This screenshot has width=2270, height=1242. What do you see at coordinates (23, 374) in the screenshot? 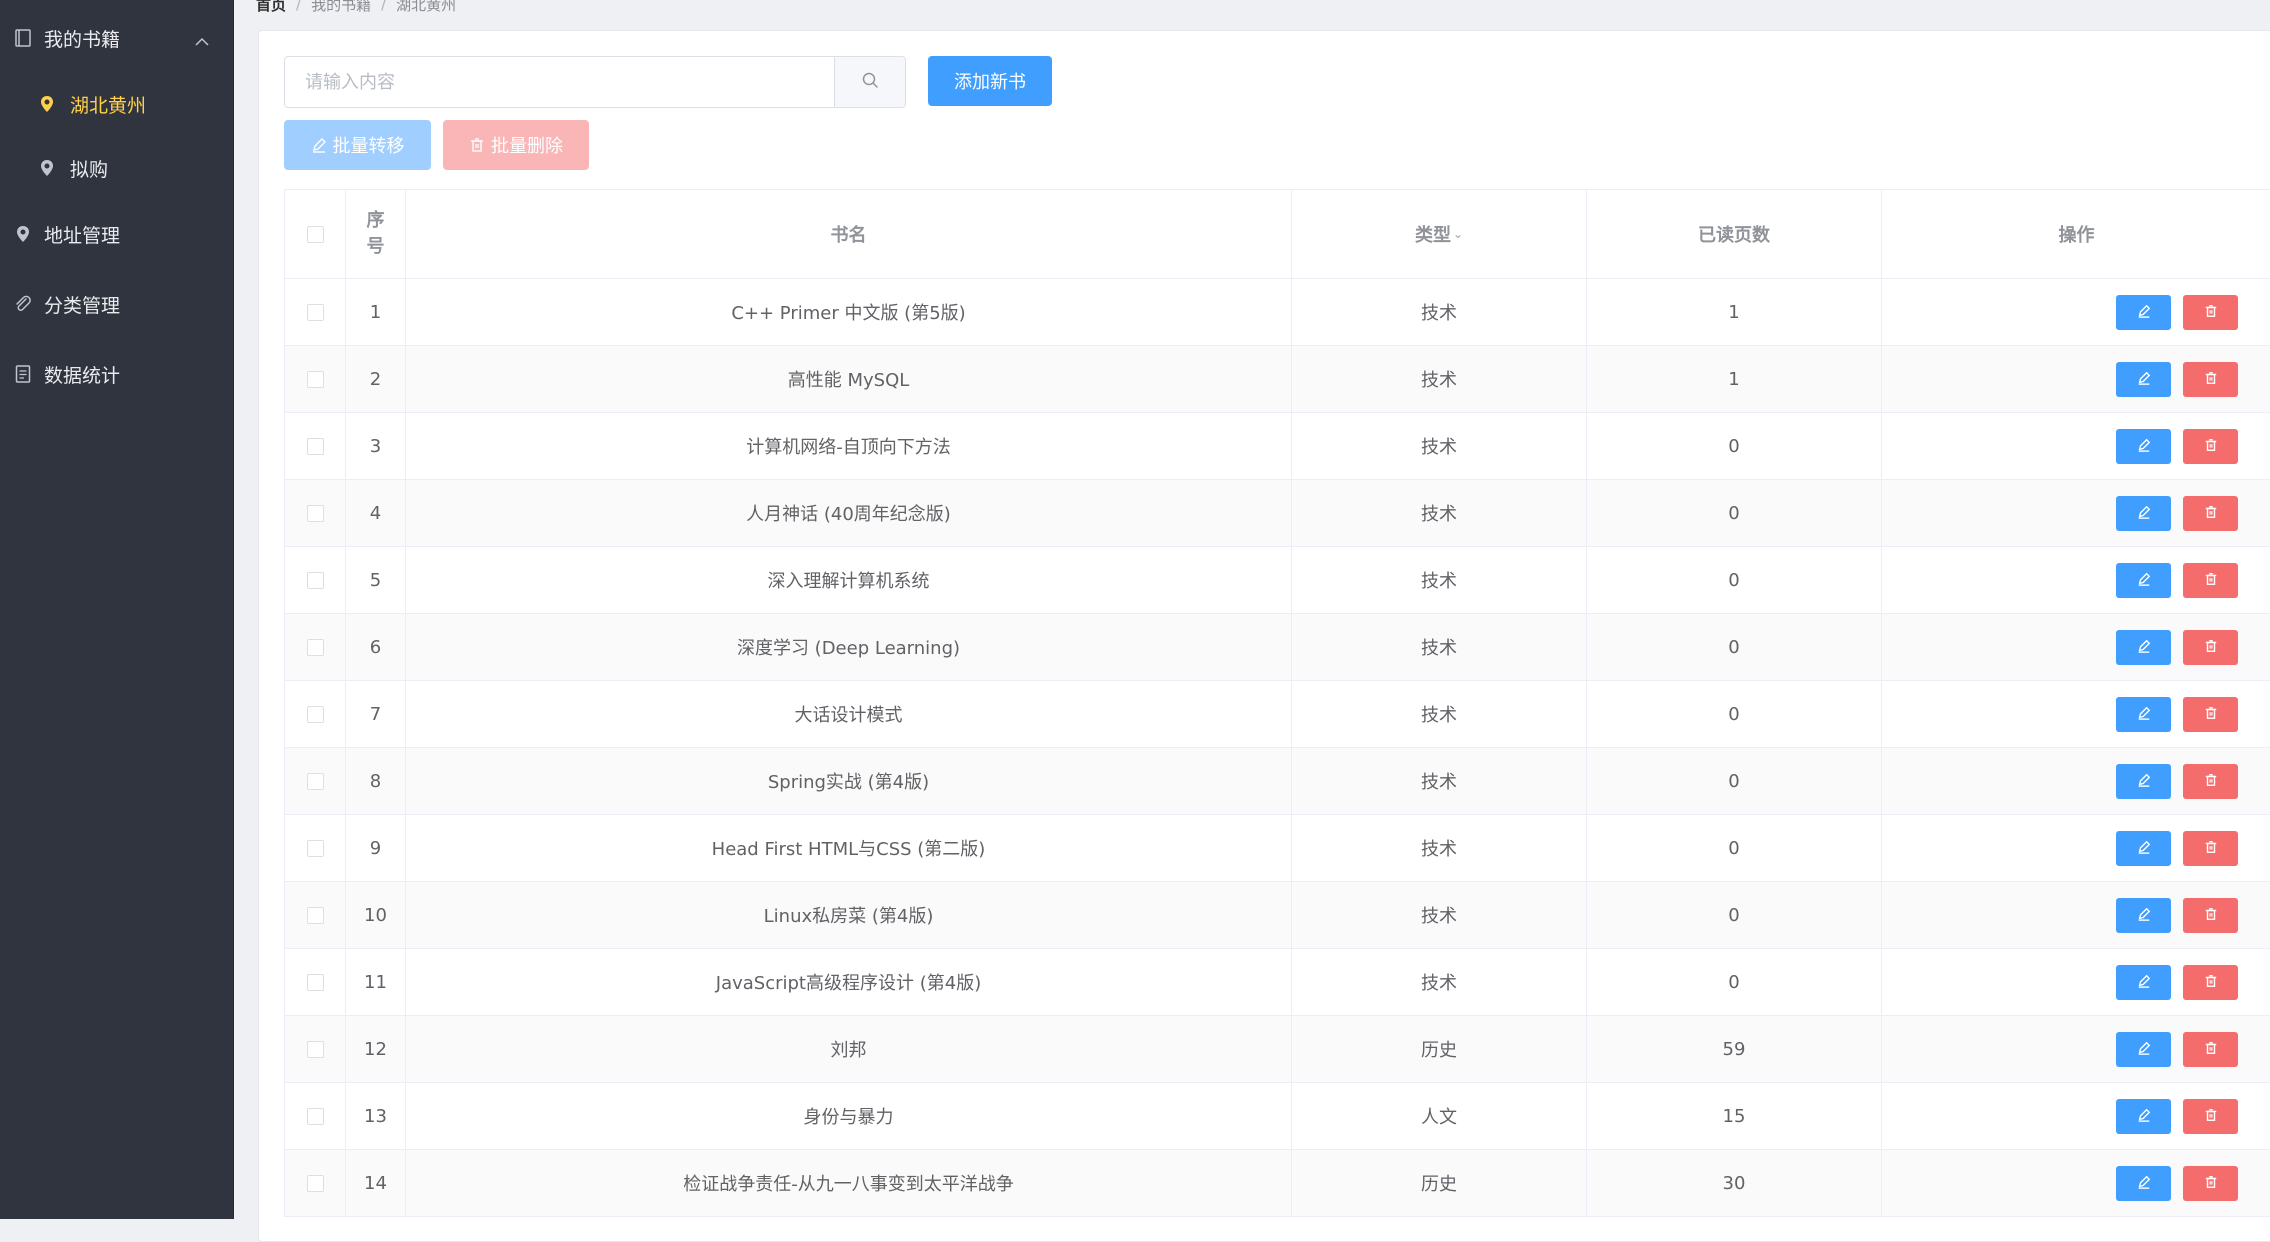
I see `document-icon` at bounding box center [23, 374].